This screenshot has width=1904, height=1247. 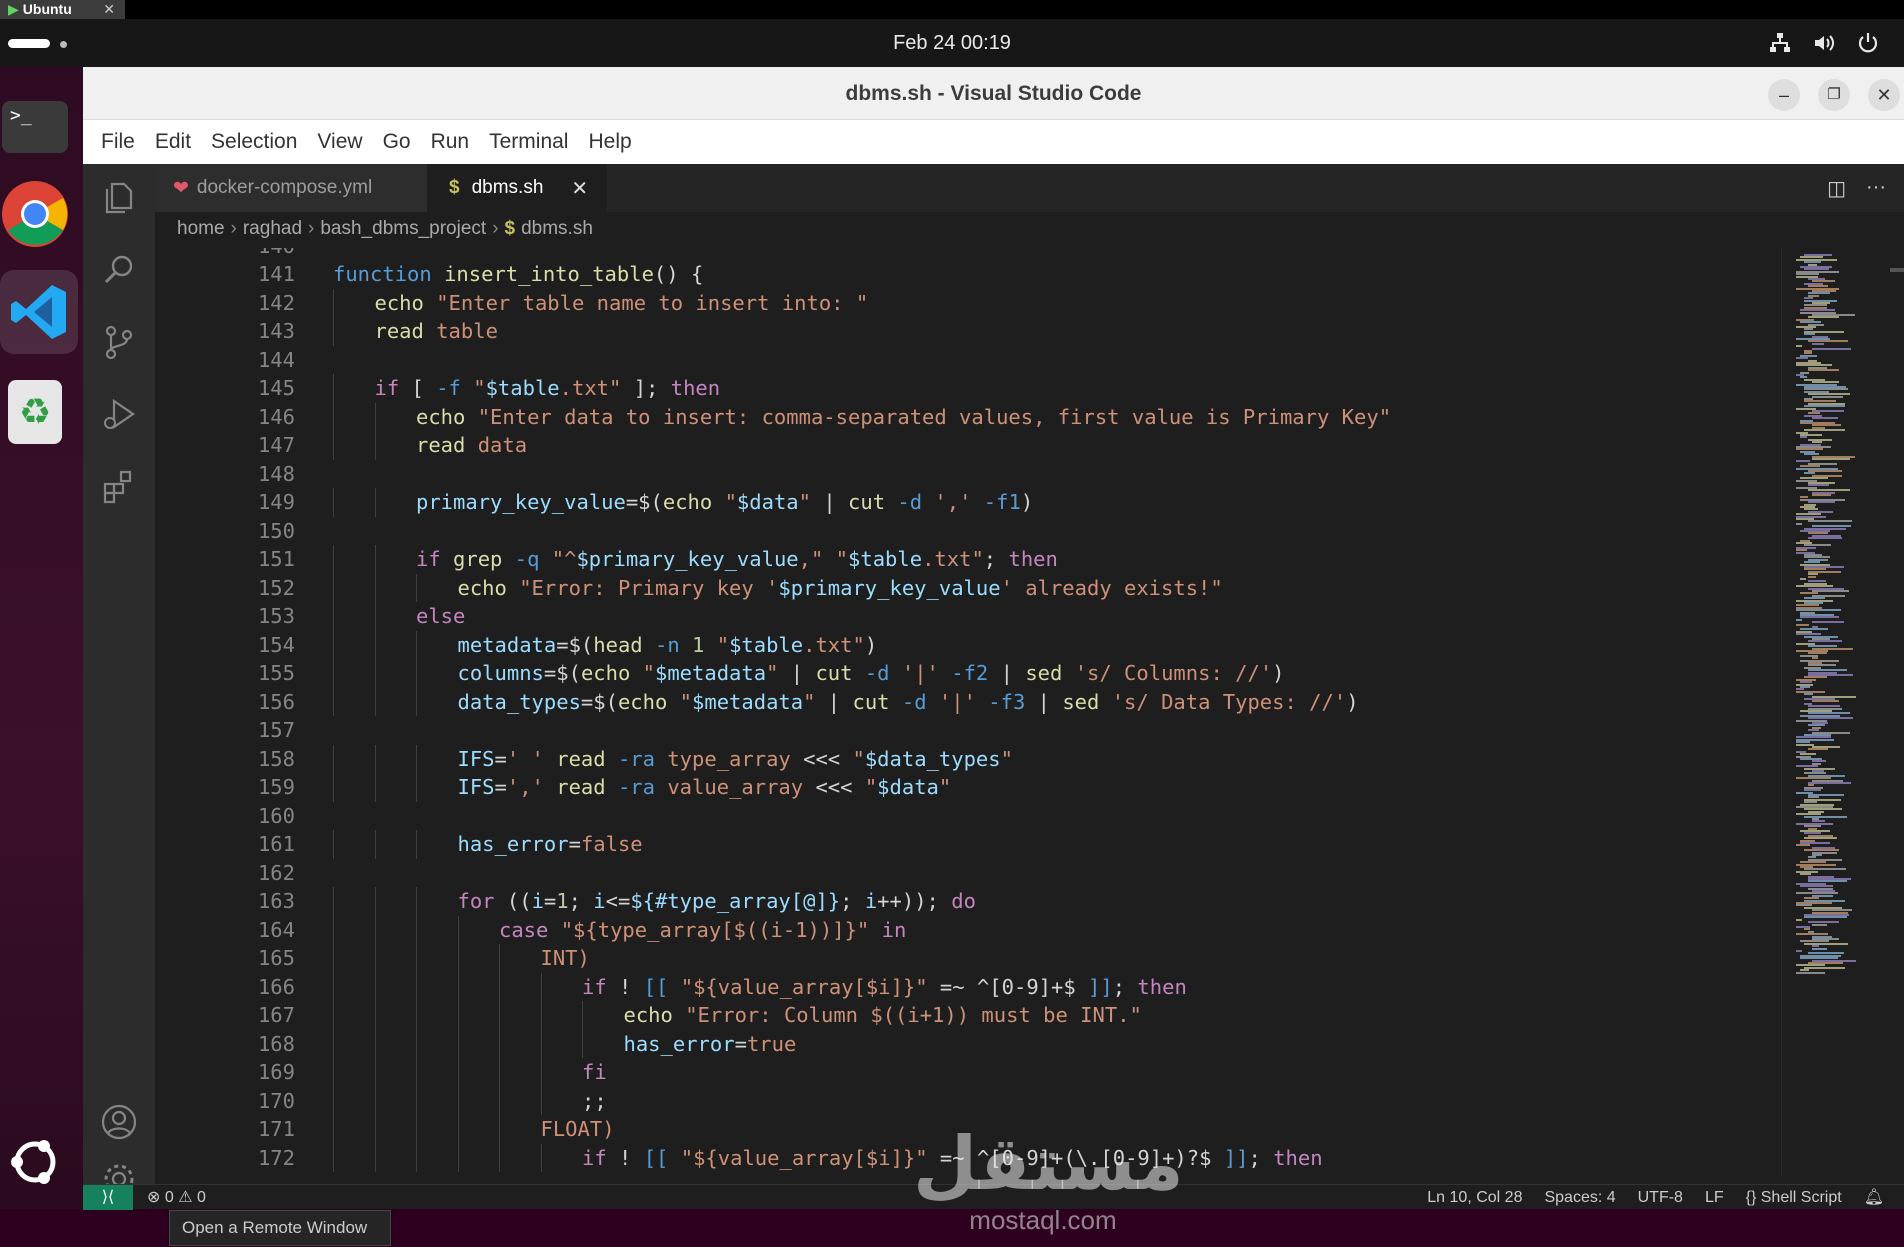 What do you see at coordinates (403, 228) in the screenshot?
I see `breadcrumb-item: bash_dbms_project` at bounding box center [403, 228].